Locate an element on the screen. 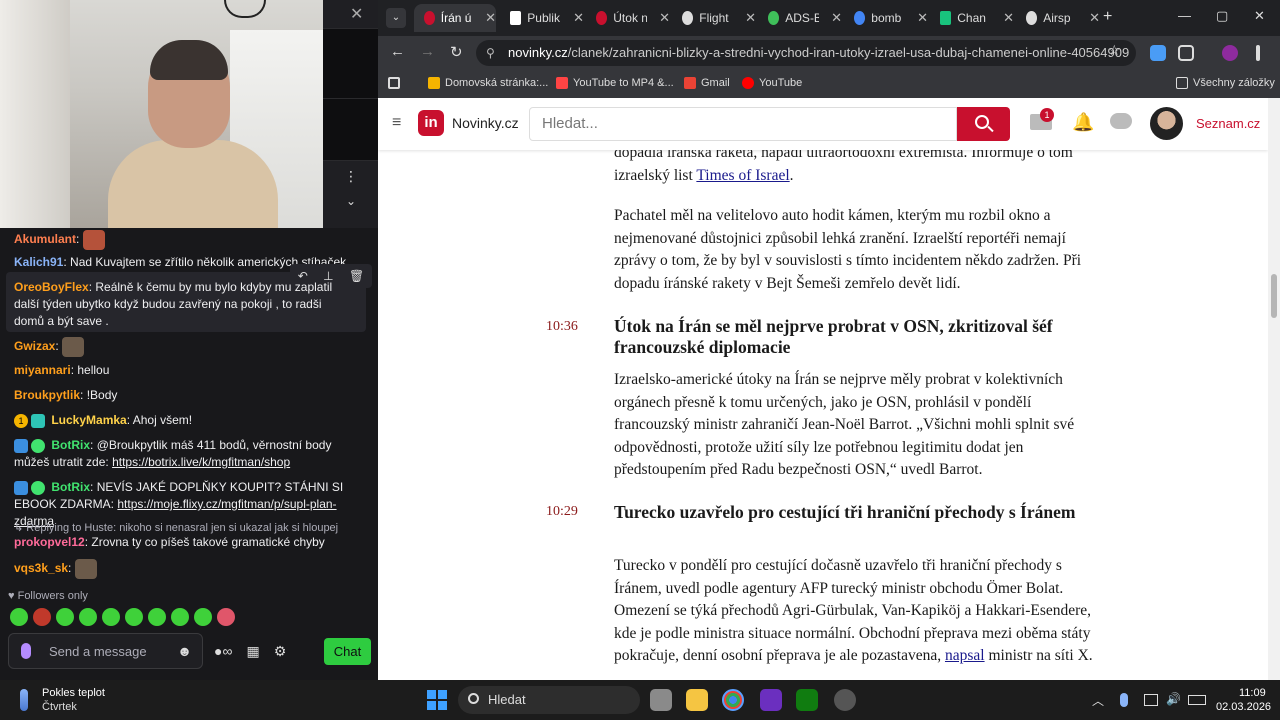 Image resolution: width=1280 pixels, height=720 pixels. bell-icon: 🔔 is located at coordinates (1083, 122).